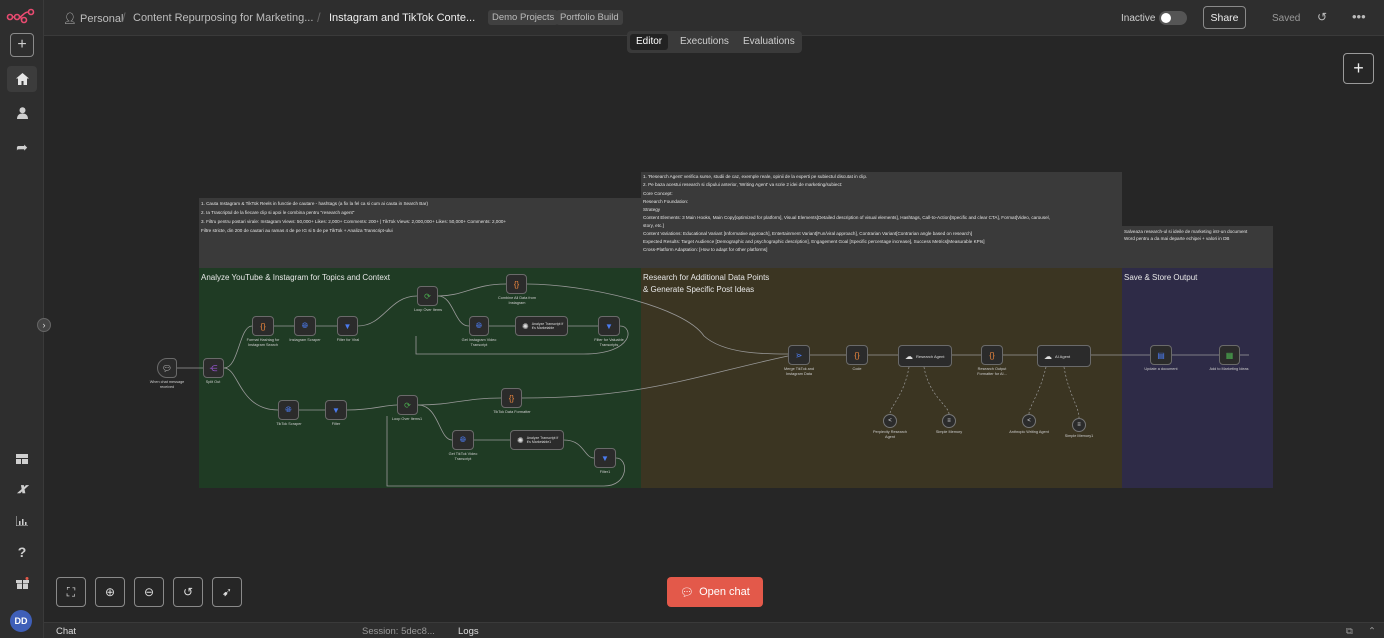 The image size is (1384, 638). I want to click on research-agent-node: ☁︎ Research Agent, so click(925, 356).